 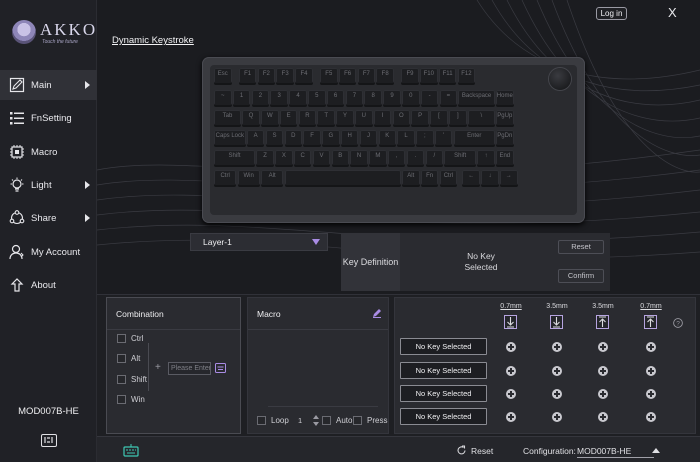 I want to click on auto-checkbox, so click(x=326, y=420).